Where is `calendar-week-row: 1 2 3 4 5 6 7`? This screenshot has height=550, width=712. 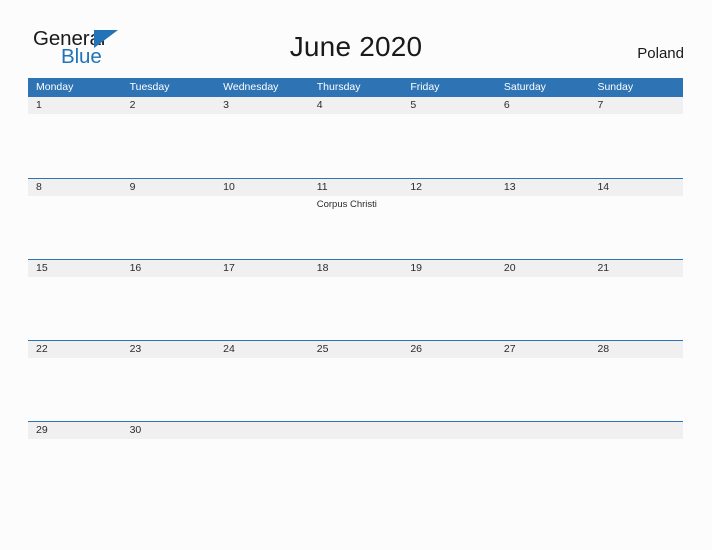
calendar-week-row: 1 2 3 4 5 6 7 is located at coordinates (355, 137).